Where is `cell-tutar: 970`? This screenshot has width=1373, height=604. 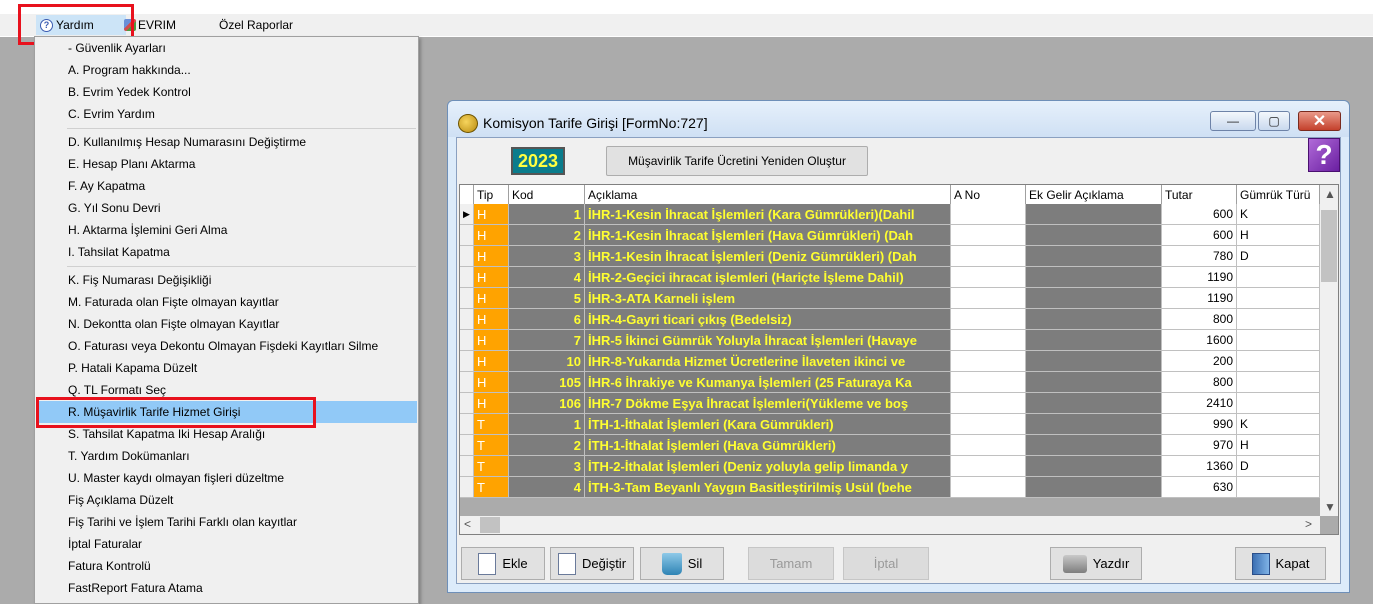 cell-tutar: 970 is located at coordinates (1199, 445).